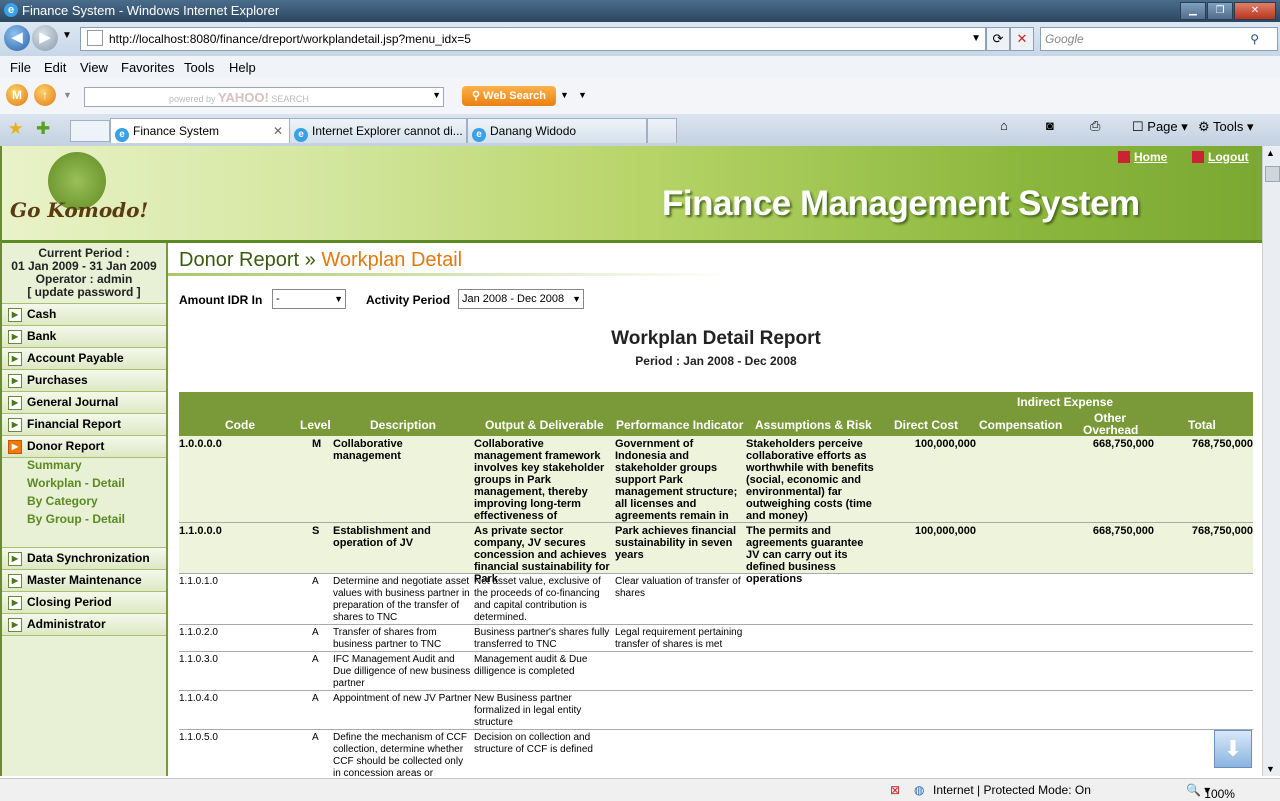 The image size is (1280, 801). Describe the element at coordinates (926, 425) in the screenshot. I see `header-direct-cost: Direct Cost` at that location.